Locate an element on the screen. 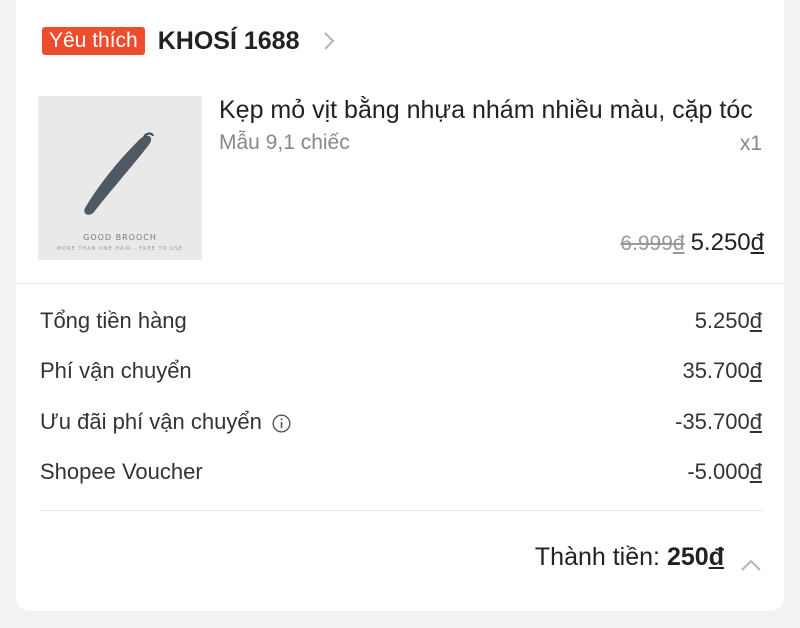 Image resolution: width=800 pixels, height=628 pixels. summary-label-wrap: Ưu đãi phí vận chuyển is located at coordinates (165, 422).